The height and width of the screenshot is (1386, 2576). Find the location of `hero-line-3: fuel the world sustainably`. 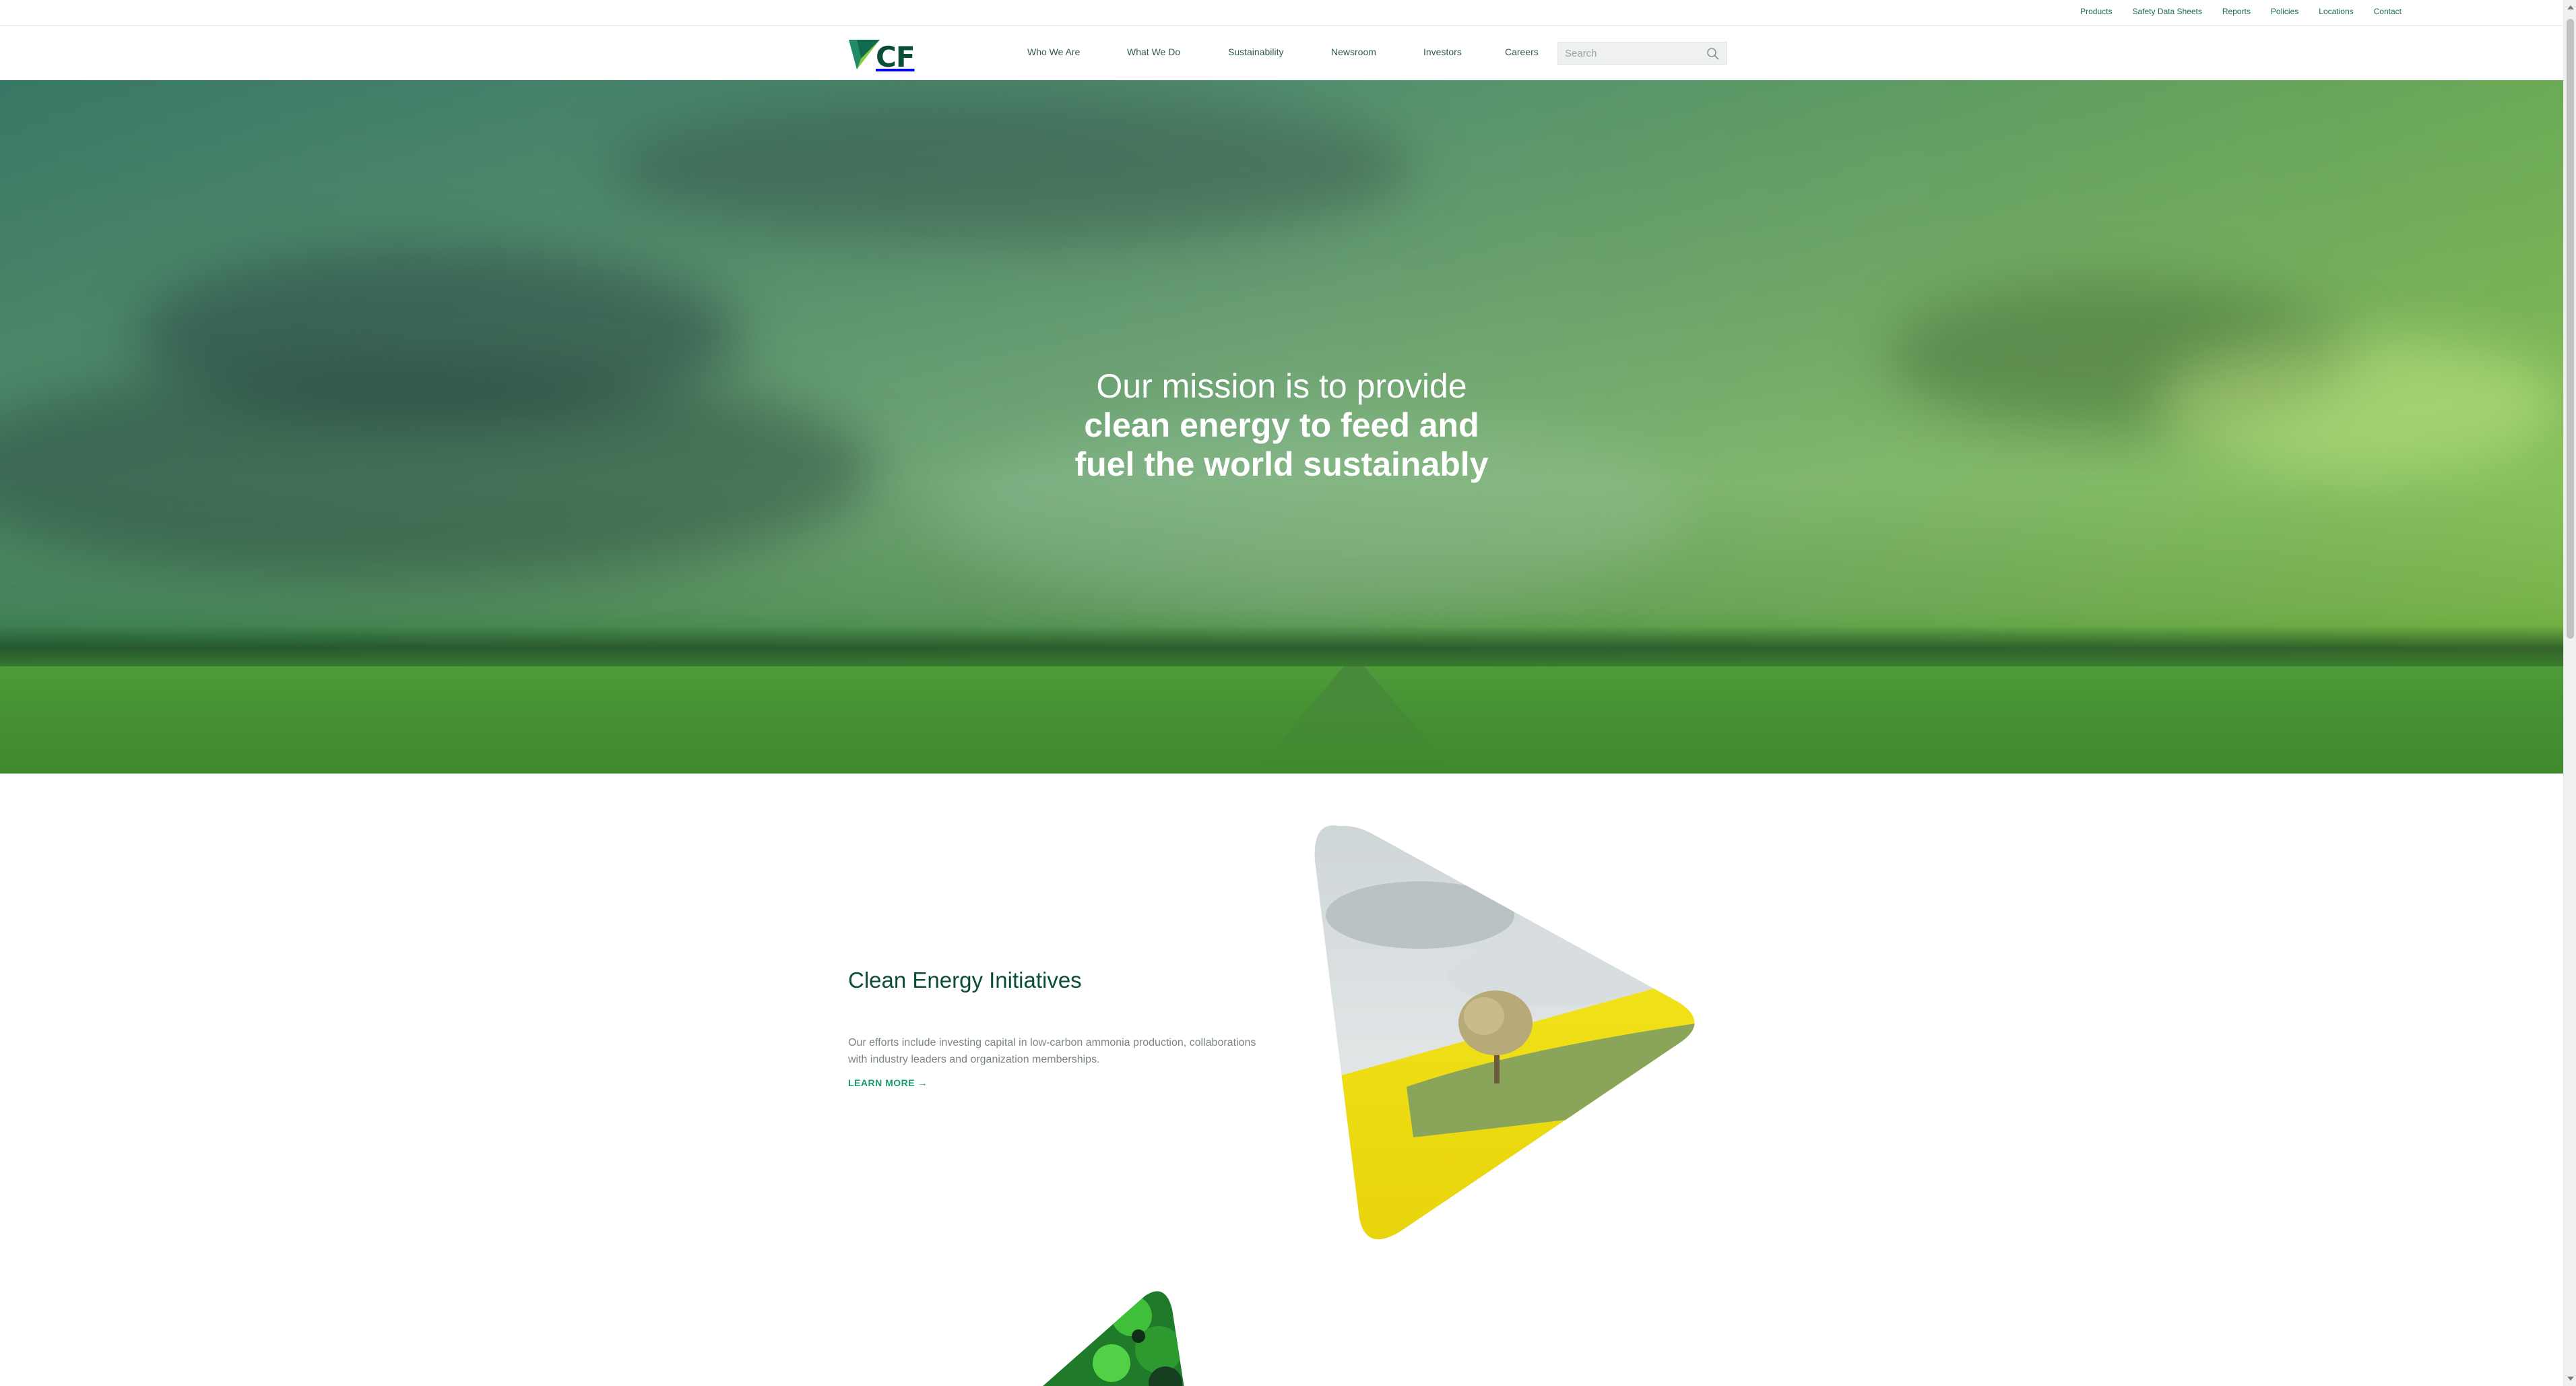

hero-line-3: fuel the world sustainably is located at coordinates (1282, 464).